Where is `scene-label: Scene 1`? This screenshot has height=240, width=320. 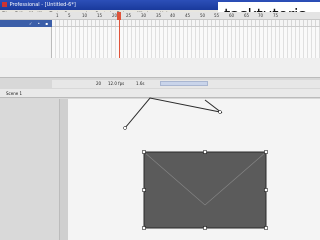
scene-label: Scene 1 is located at coordinates (14, 93).